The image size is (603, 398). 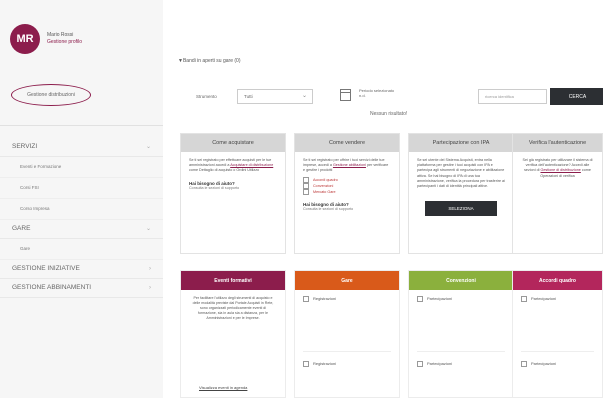 What do you see at coordinates (25, 39) in the screenshot?
I see `avatar: MR` at bounding box center [25, 39].